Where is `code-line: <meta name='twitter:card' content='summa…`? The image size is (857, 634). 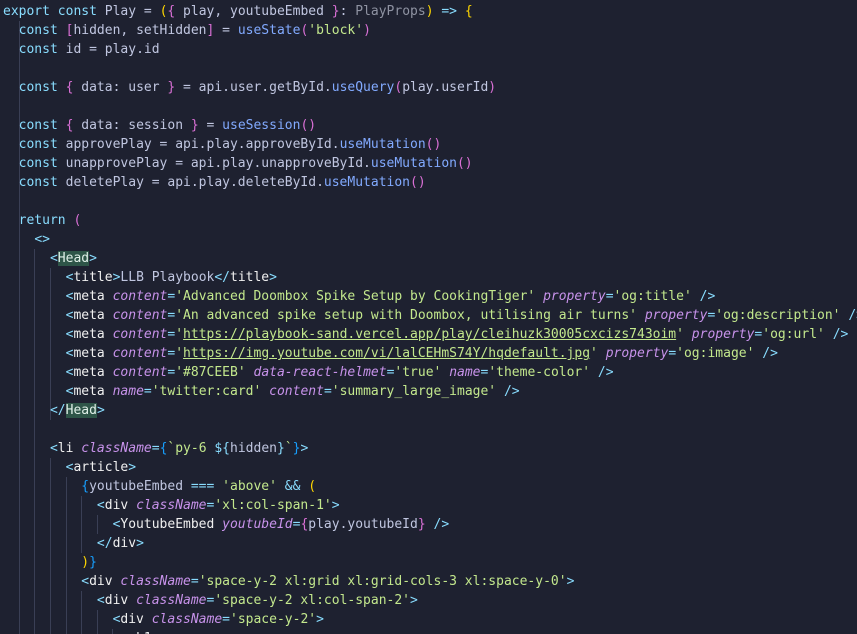 code-line: <meta name='twitter:card' content='summa… is located at coordinates (261, 391).